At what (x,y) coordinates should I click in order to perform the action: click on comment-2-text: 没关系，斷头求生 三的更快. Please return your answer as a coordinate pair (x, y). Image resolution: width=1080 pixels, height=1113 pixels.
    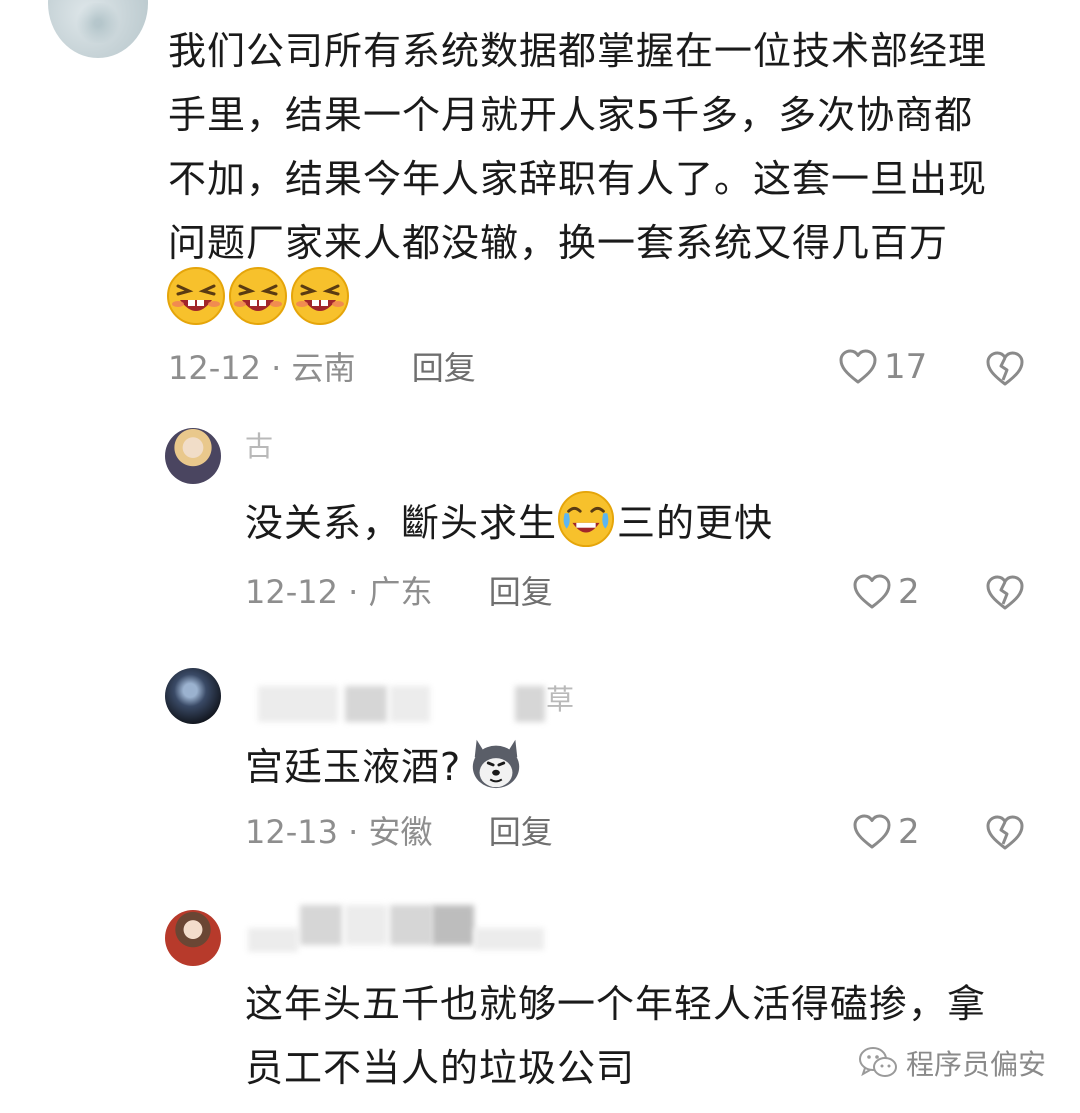
    Looking at the image, I should click on (509, 522).